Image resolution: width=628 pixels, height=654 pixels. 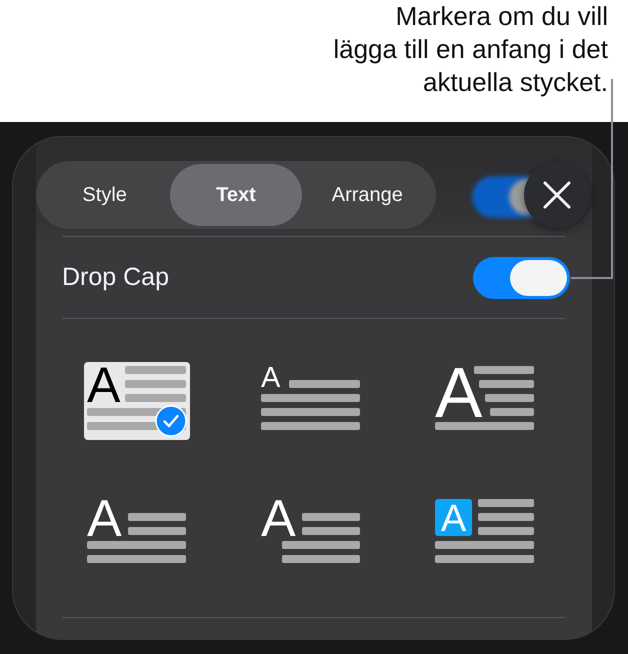 What do you see at coordinates (470, 49) in the screenshot?
I see `callout-text: Markera om du vill lägga till en anfang i det aktuella stycket.` at bounding box center [470, 49].